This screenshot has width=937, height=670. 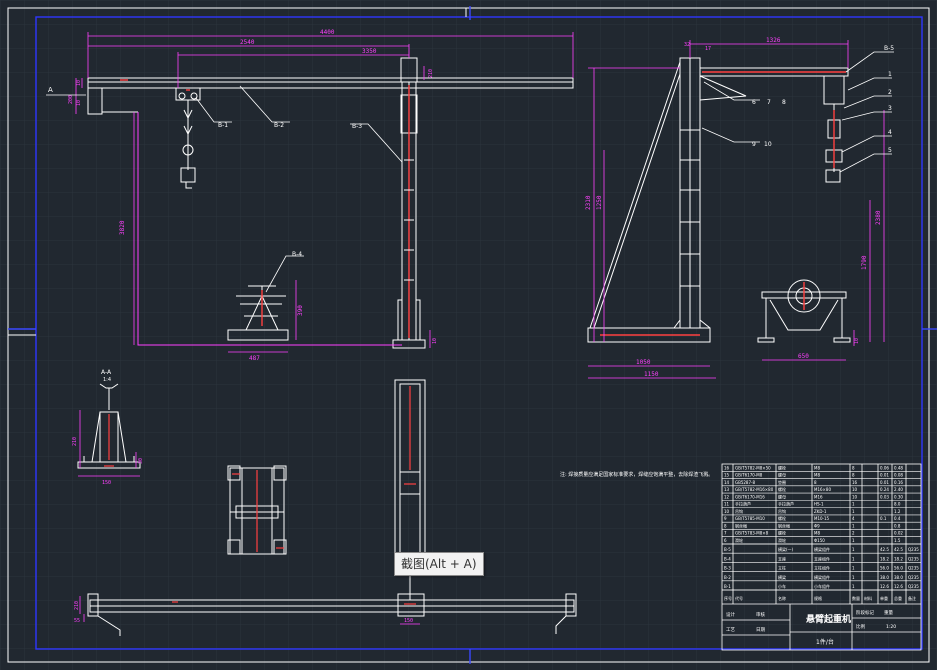 What do you see at coordinates (300, 310) in the screenshot?
I see `dim-stand-h: 390` at bounding box center [300, 310].